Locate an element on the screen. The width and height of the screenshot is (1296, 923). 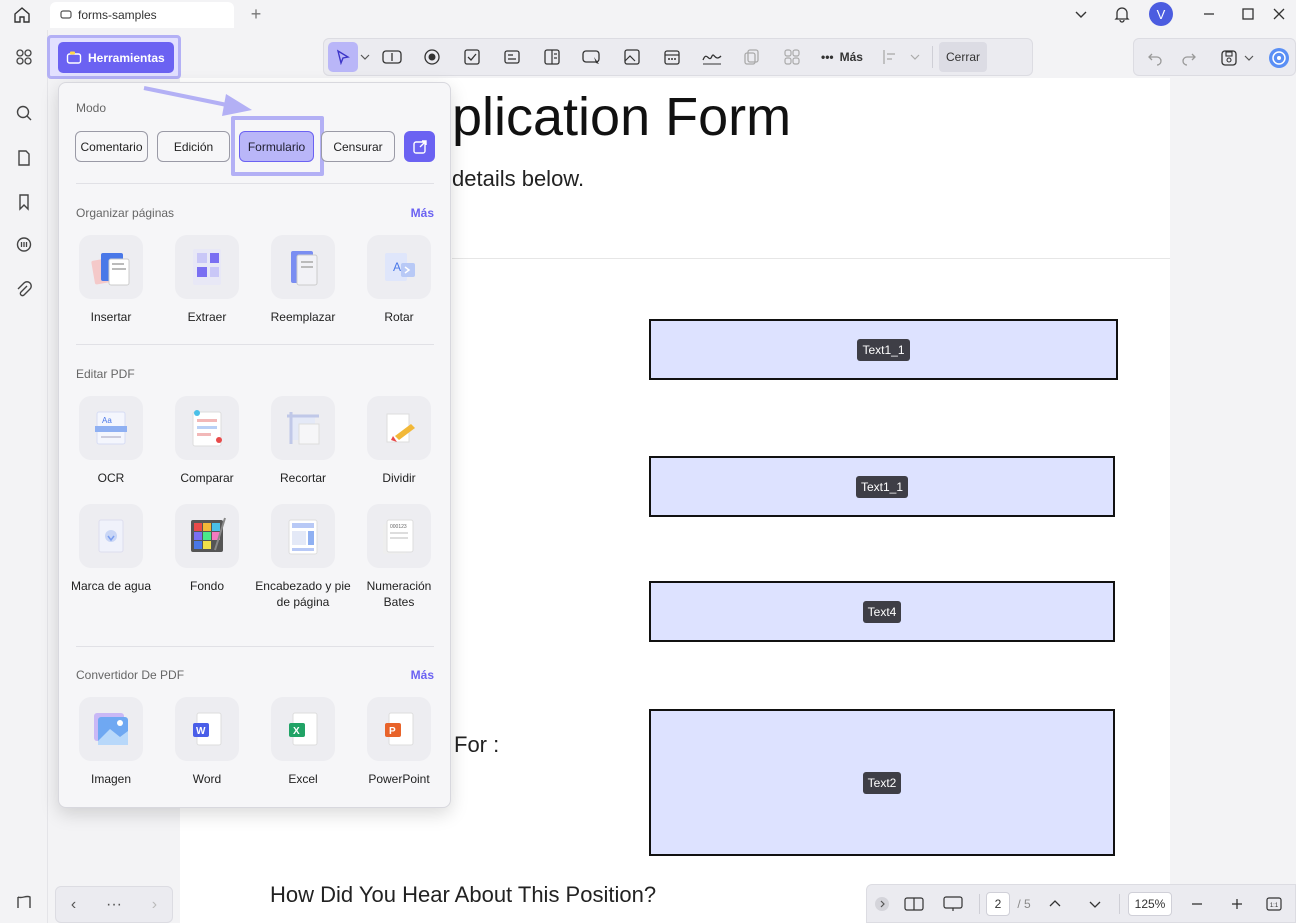
select-tool-icon is located at coordinates (343, 57).